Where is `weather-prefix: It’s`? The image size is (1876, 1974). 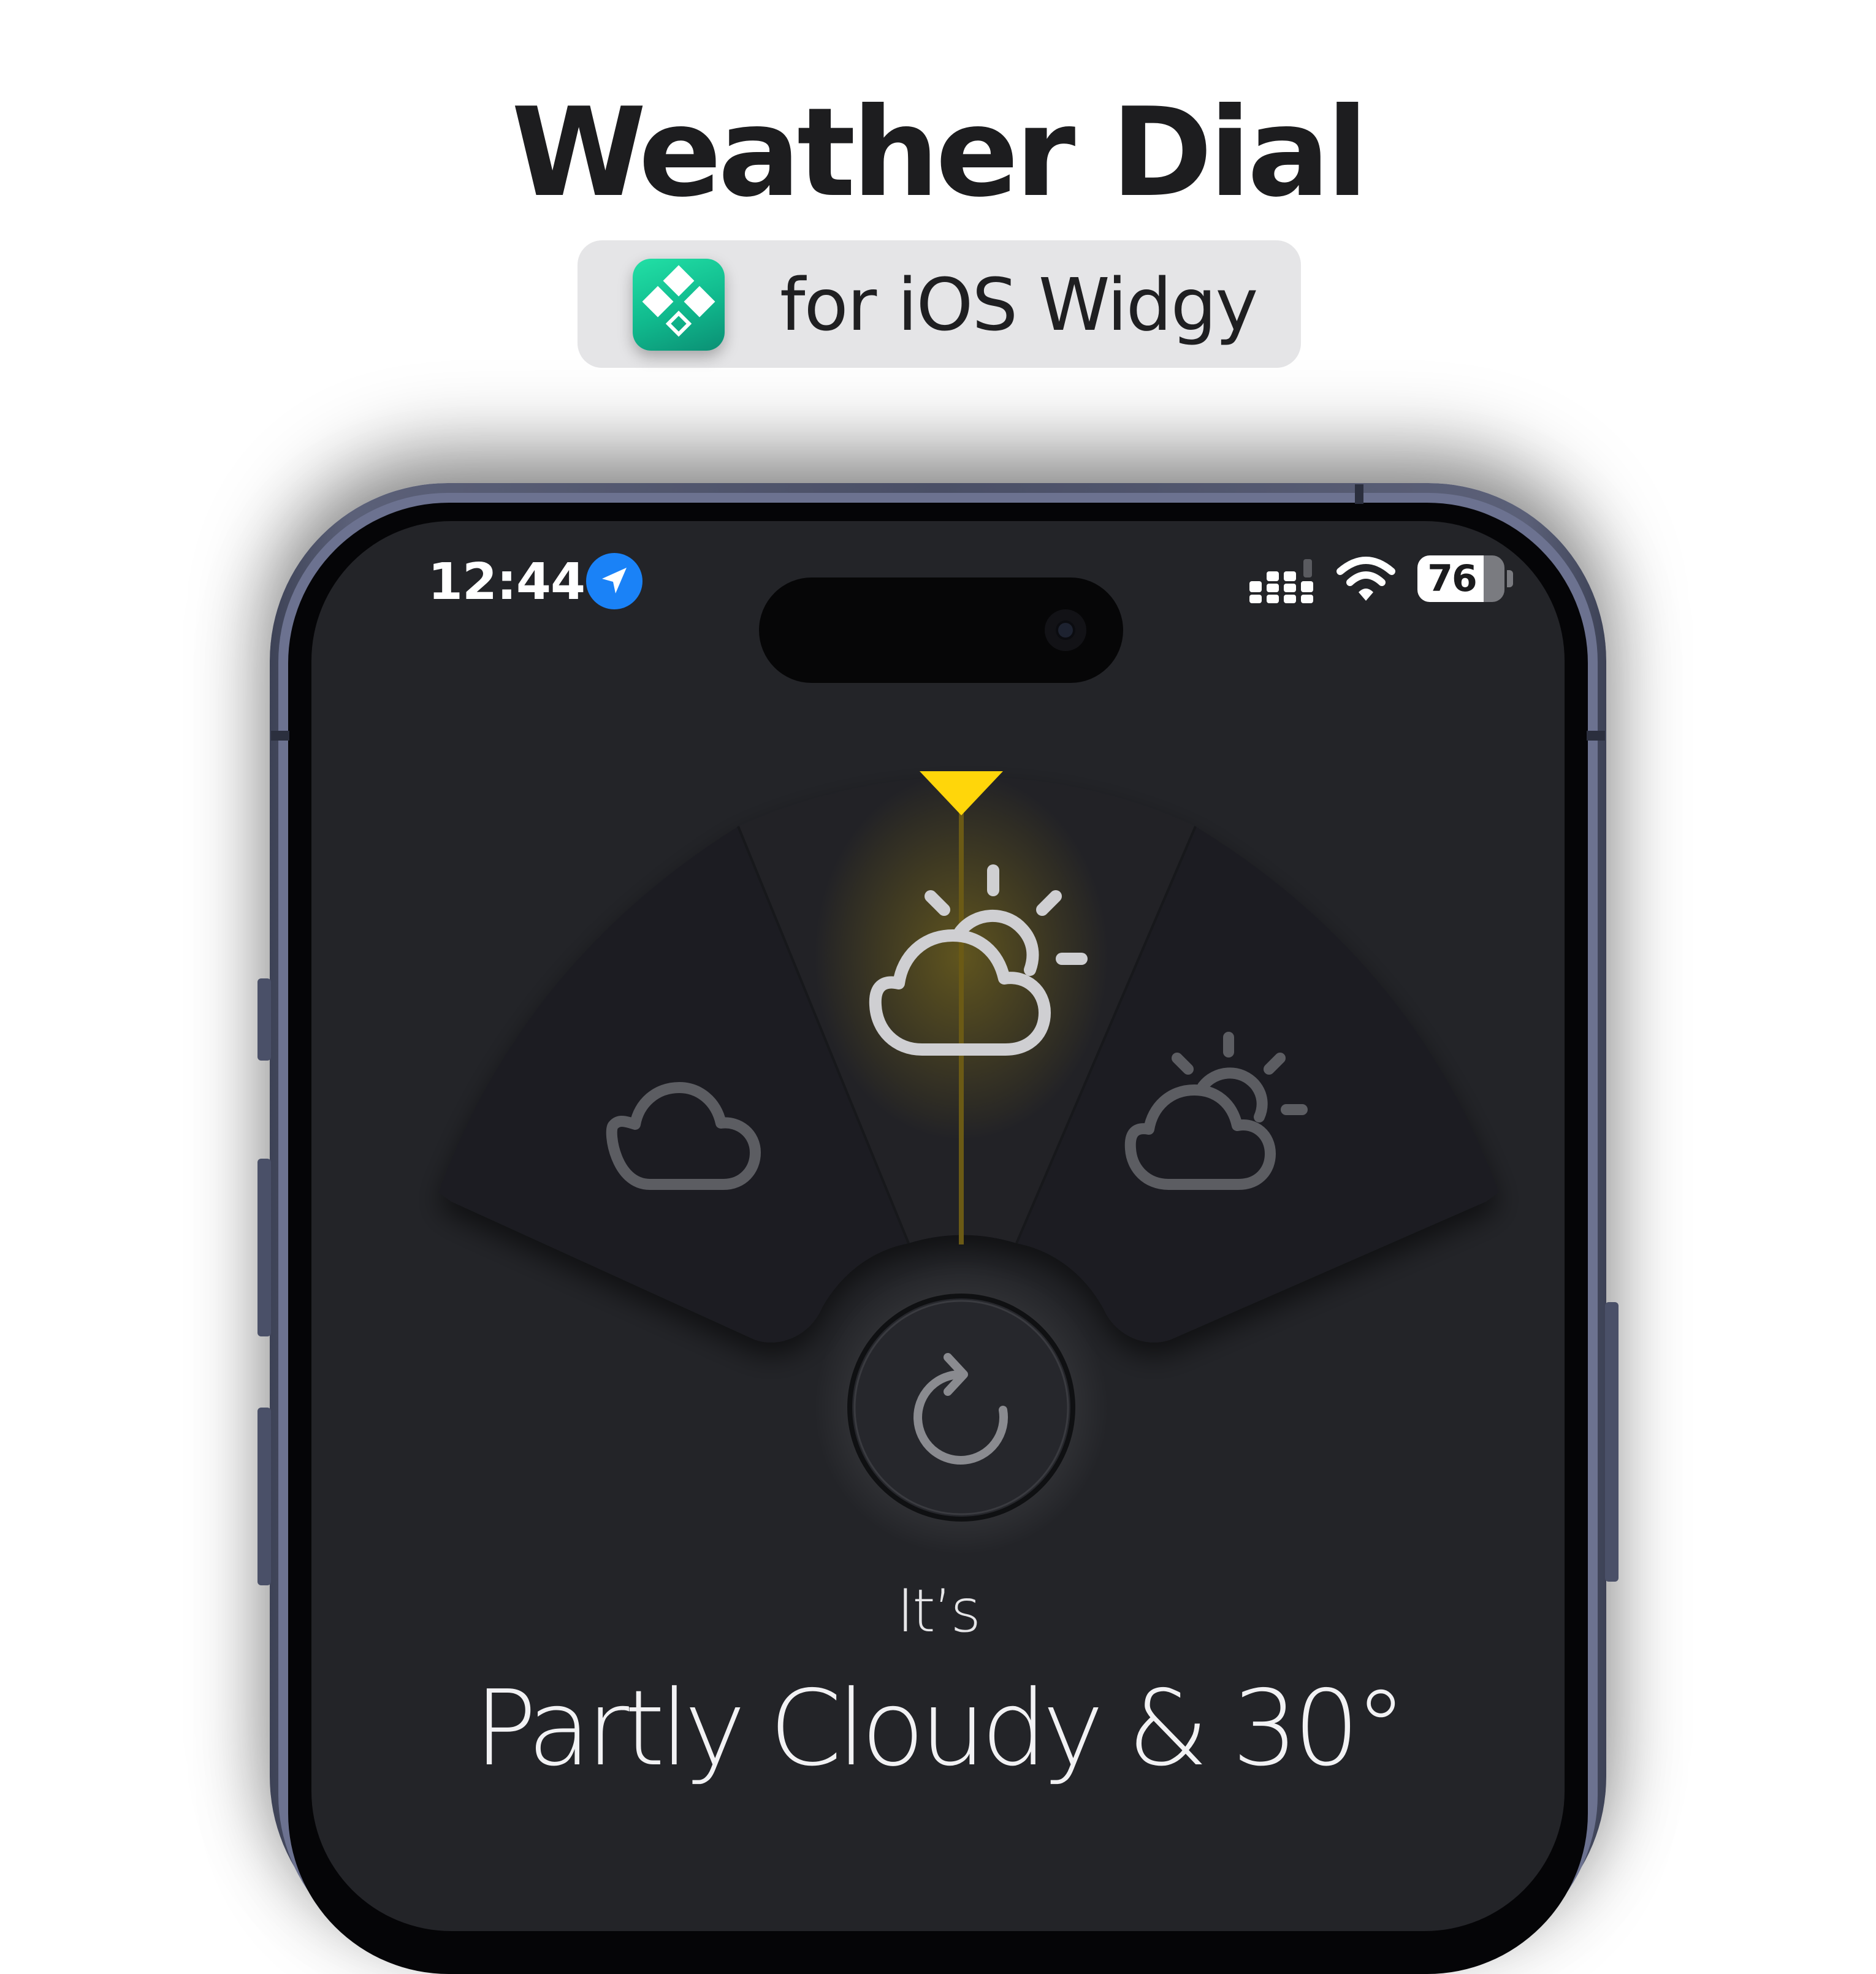 weather-prefix: It’s is located at coordinates (939, 1611).